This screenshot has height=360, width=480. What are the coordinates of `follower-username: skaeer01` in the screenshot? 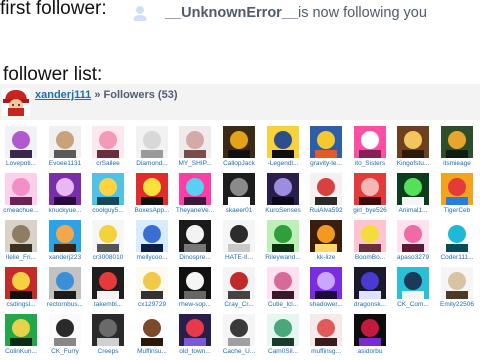 It's located at (239, 210).